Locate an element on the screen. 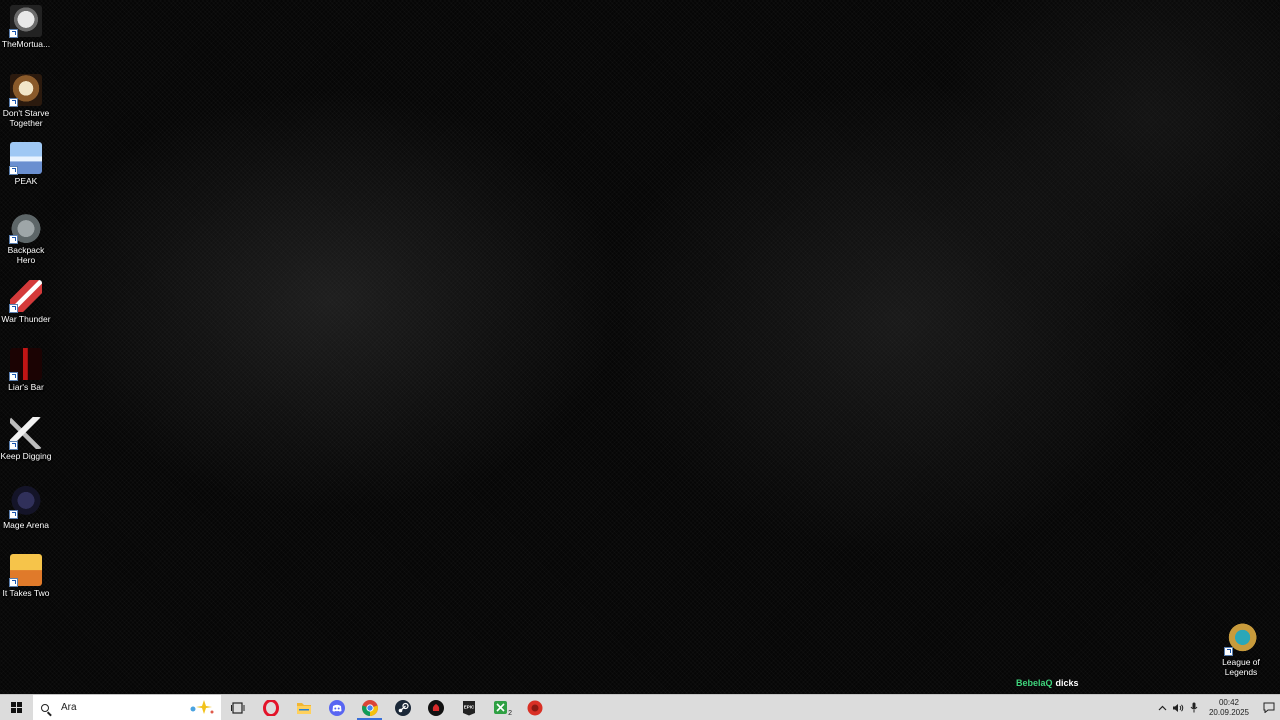  desktop-icon-label: League of Legends is located at coordinates (1241, 667).